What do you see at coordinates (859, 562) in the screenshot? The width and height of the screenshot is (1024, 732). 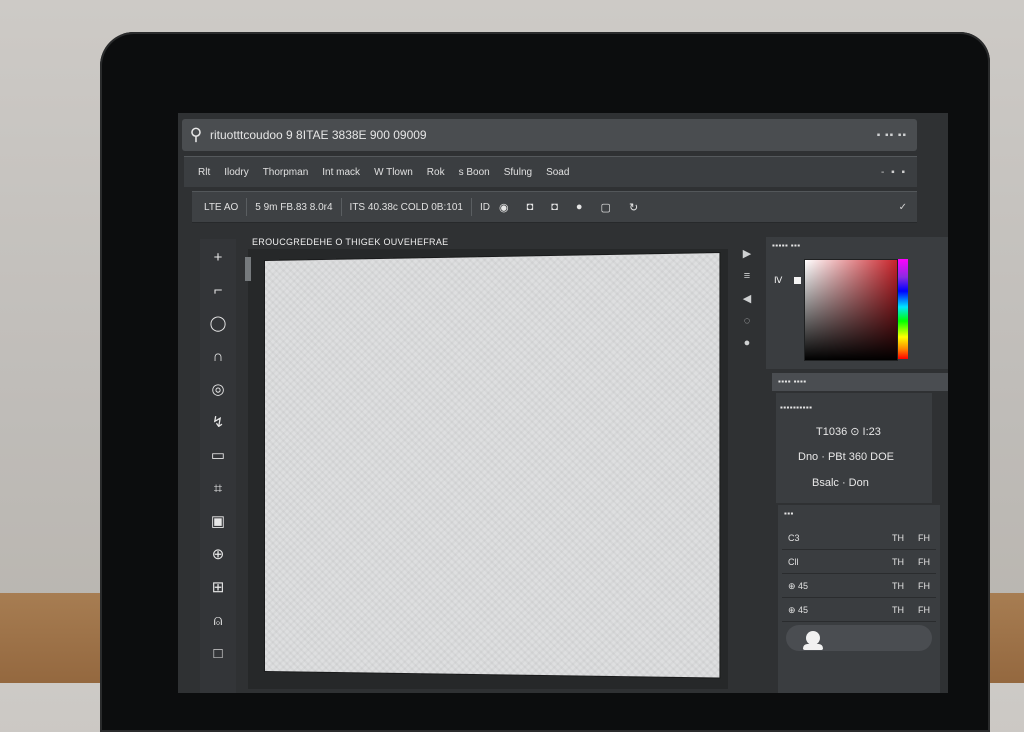 I see `layer-row: Cll TH FH` at bounding box center [859, 562].